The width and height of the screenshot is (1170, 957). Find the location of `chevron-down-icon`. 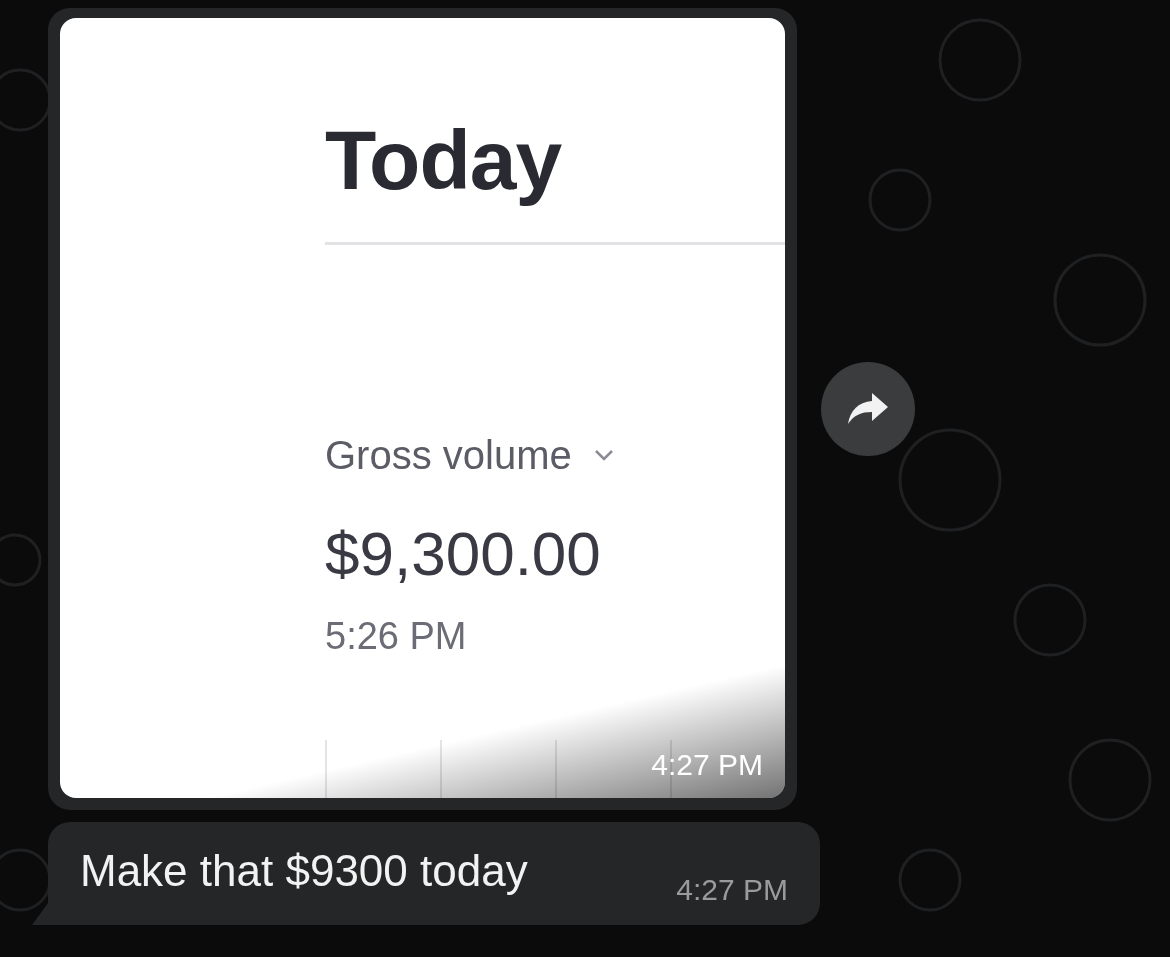

chevron-down-icon is located at coordinates (603, 455).